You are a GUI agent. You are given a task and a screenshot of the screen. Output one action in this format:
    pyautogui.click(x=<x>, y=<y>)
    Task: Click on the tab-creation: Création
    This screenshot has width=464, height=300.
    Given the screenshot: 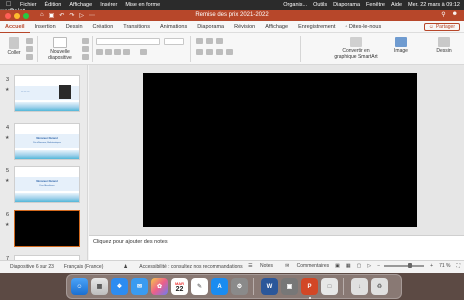 What is the action you would take?
    pyautogui.click(x=103, y=27)
    